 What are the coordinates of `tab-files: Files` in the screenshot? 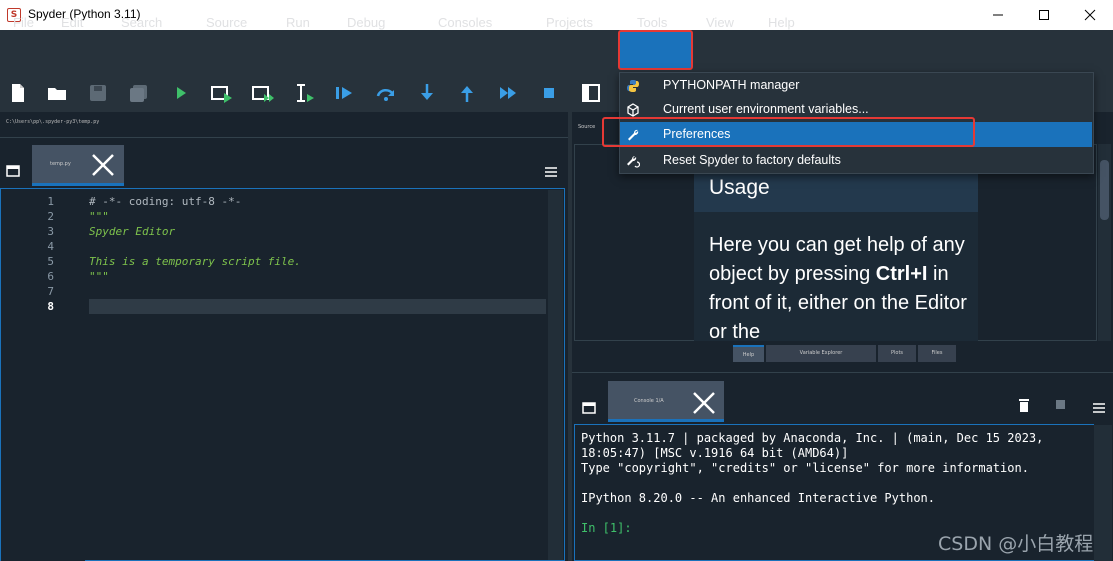 It's located at (937, 353).